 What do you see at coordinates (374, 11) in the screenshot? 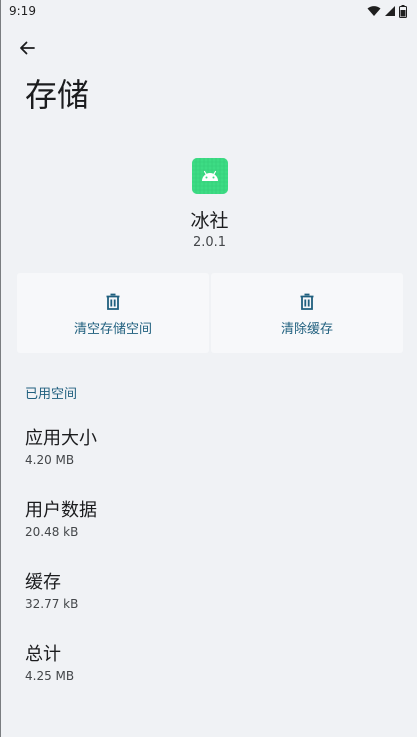
I see `wifi-icon` at bounding box center [374, 11].